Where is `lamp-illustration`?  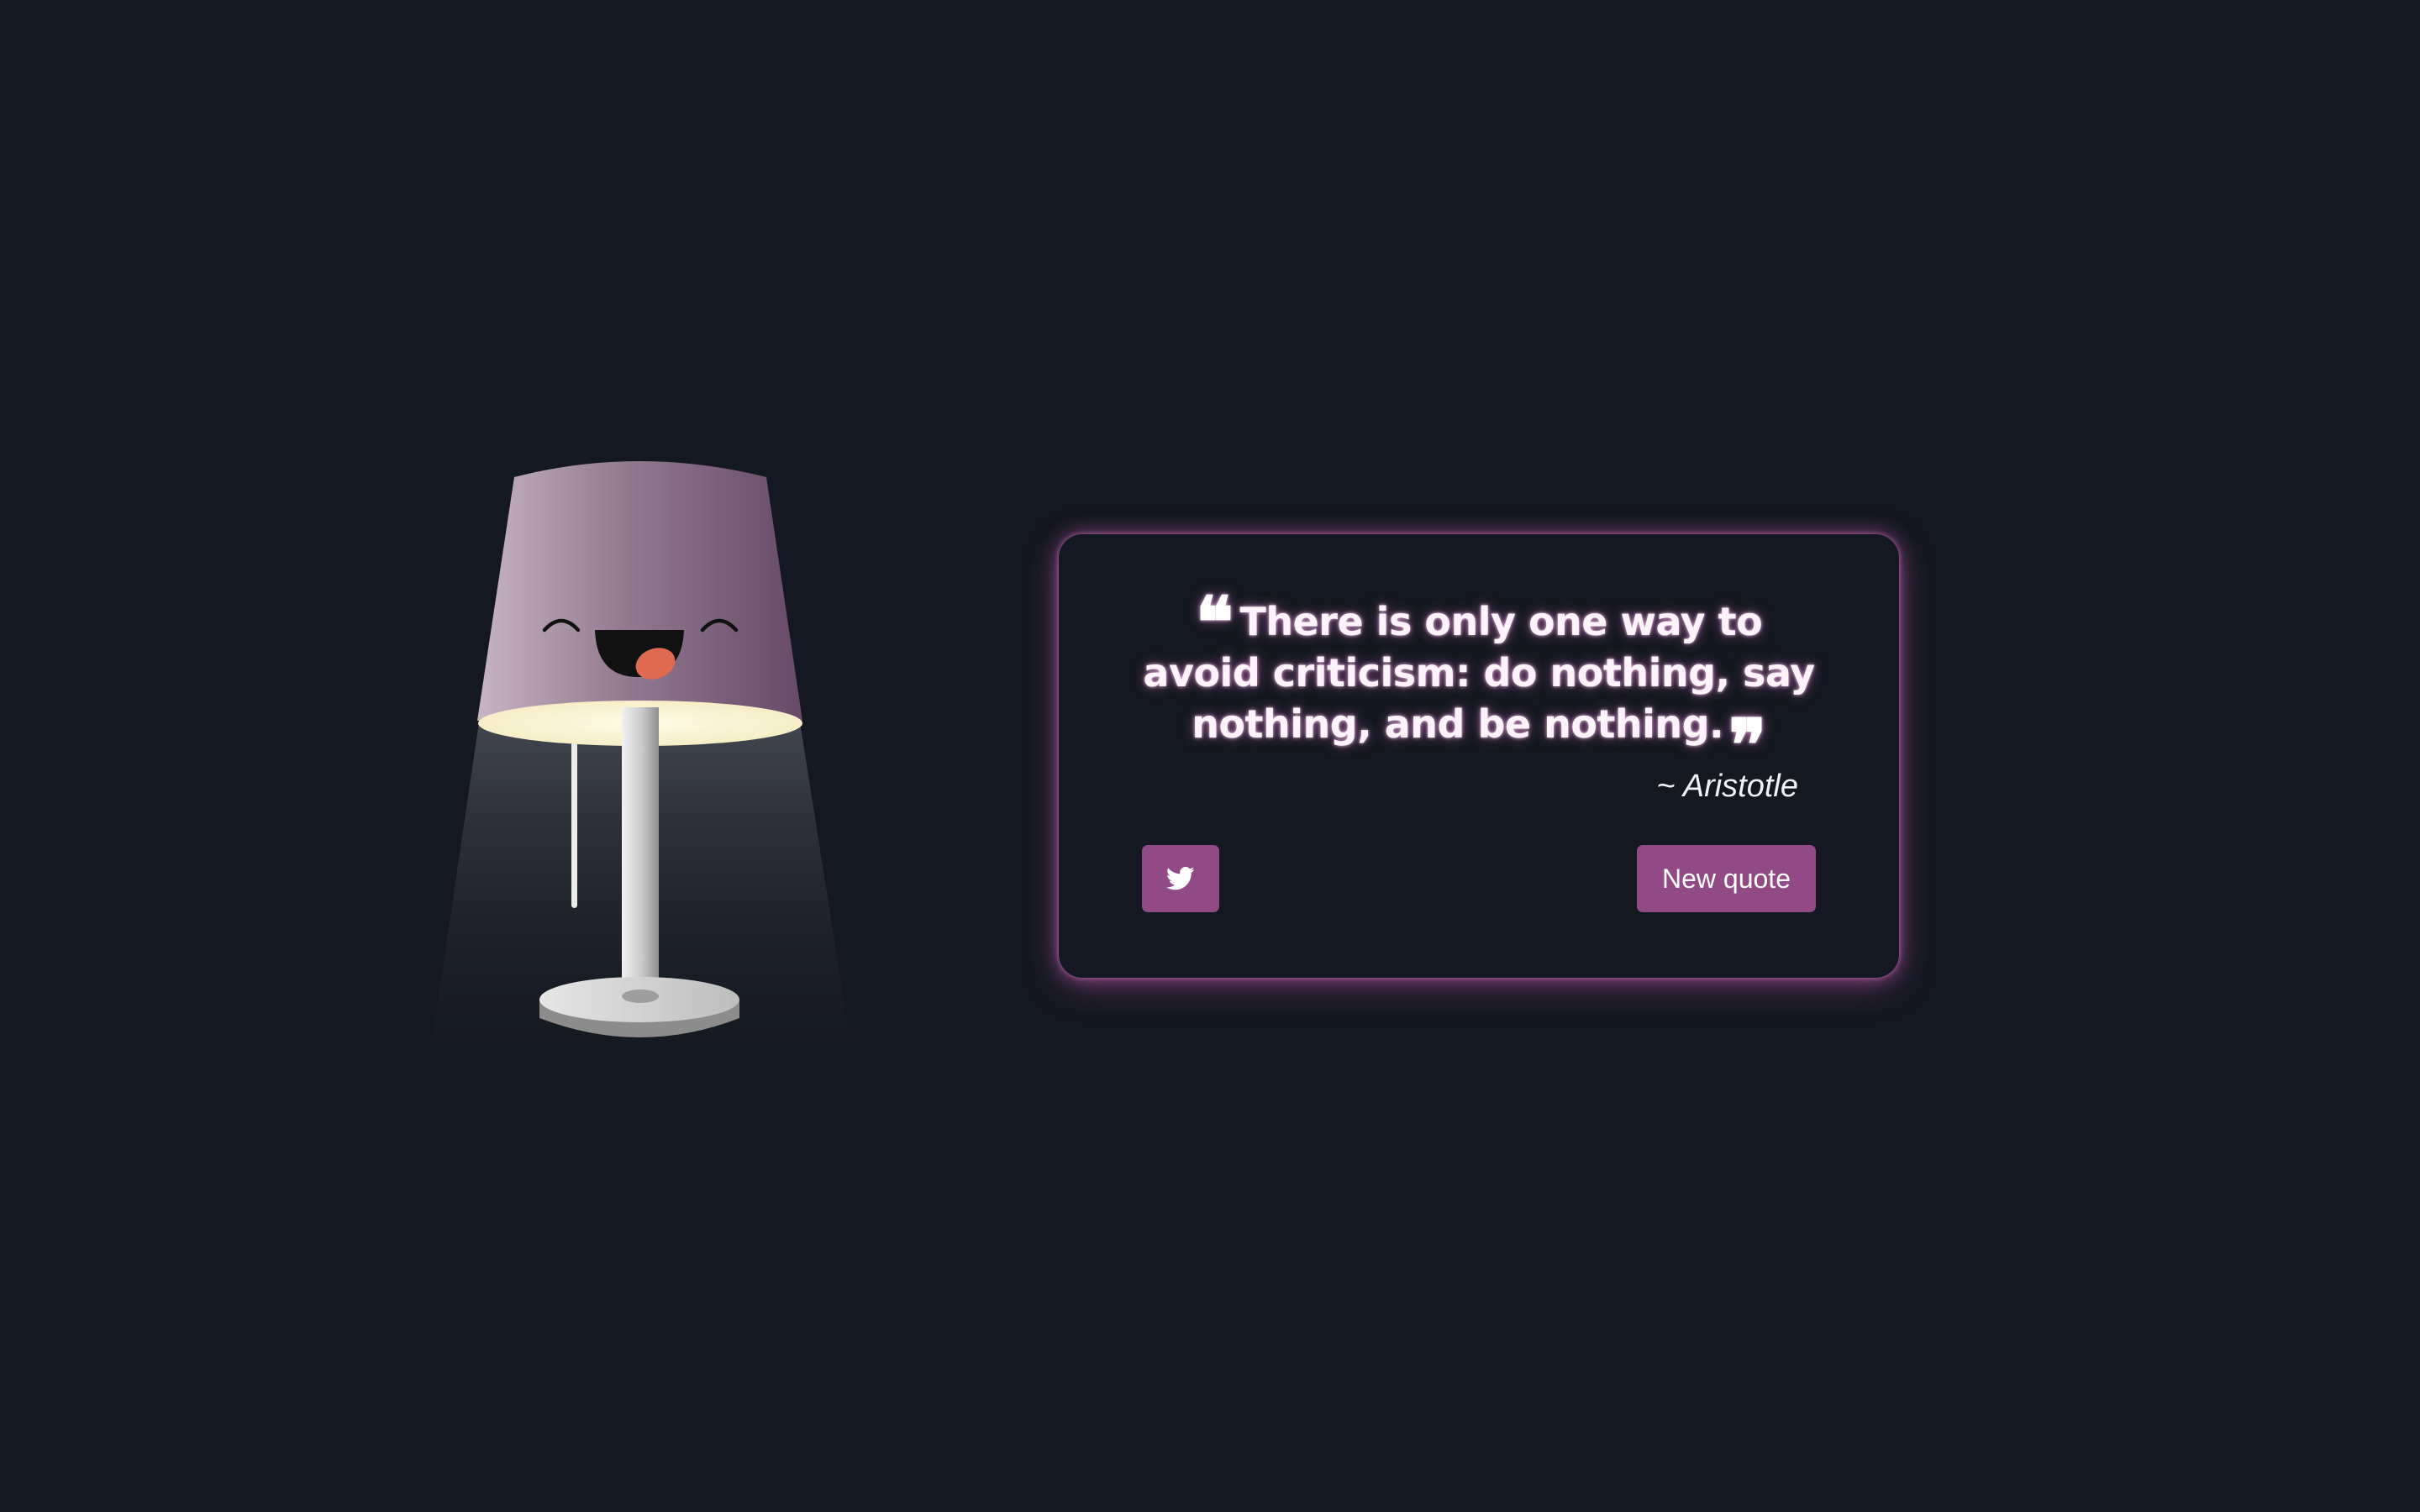
lamp-illustration is located at coordinates (638, 756).